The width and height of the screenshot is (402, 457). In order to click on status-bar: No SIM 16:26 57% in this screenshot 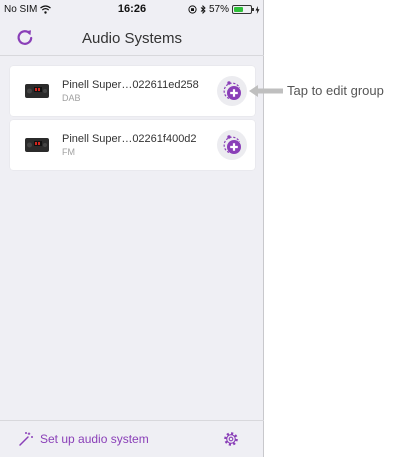, I will do `click(132, 10)`.